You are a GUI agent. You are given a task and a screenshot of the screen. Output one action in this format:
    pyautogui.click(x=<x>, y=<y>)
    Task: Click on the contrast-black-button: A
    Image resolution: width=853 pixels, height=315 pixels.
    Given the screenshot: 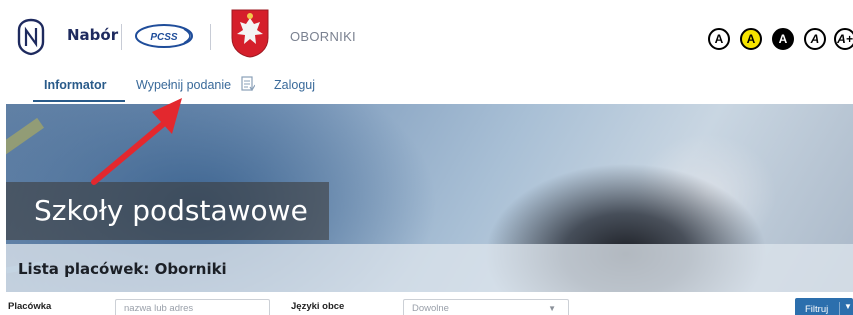 What is the action you would take?
    pyautogui.click(x=783, y=39)
    